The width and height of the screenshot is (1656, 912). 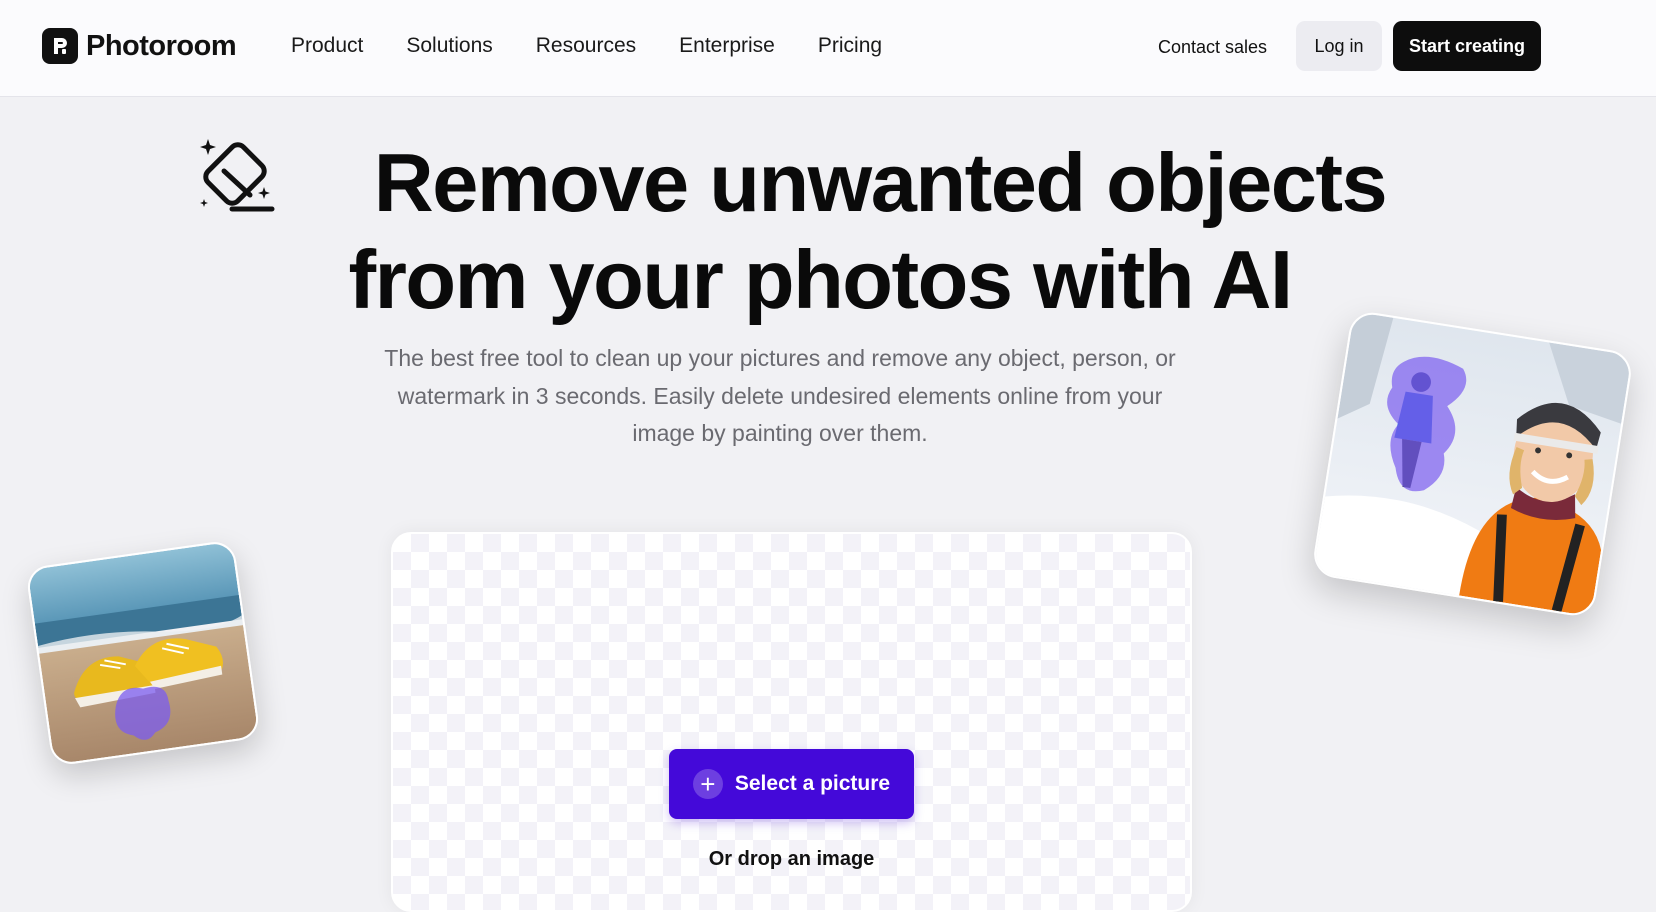 I want to click on drop-image-hint: Or drop an image, so click(x=791, y=859).